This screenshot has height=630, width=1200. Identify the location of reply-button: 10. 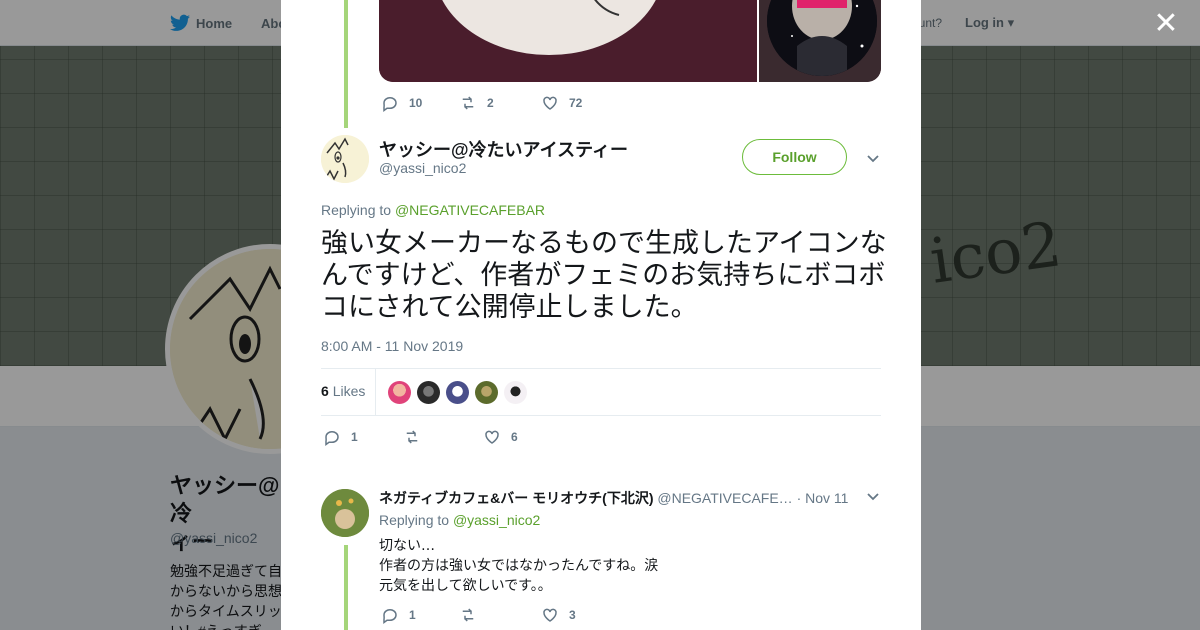
(420, 103).